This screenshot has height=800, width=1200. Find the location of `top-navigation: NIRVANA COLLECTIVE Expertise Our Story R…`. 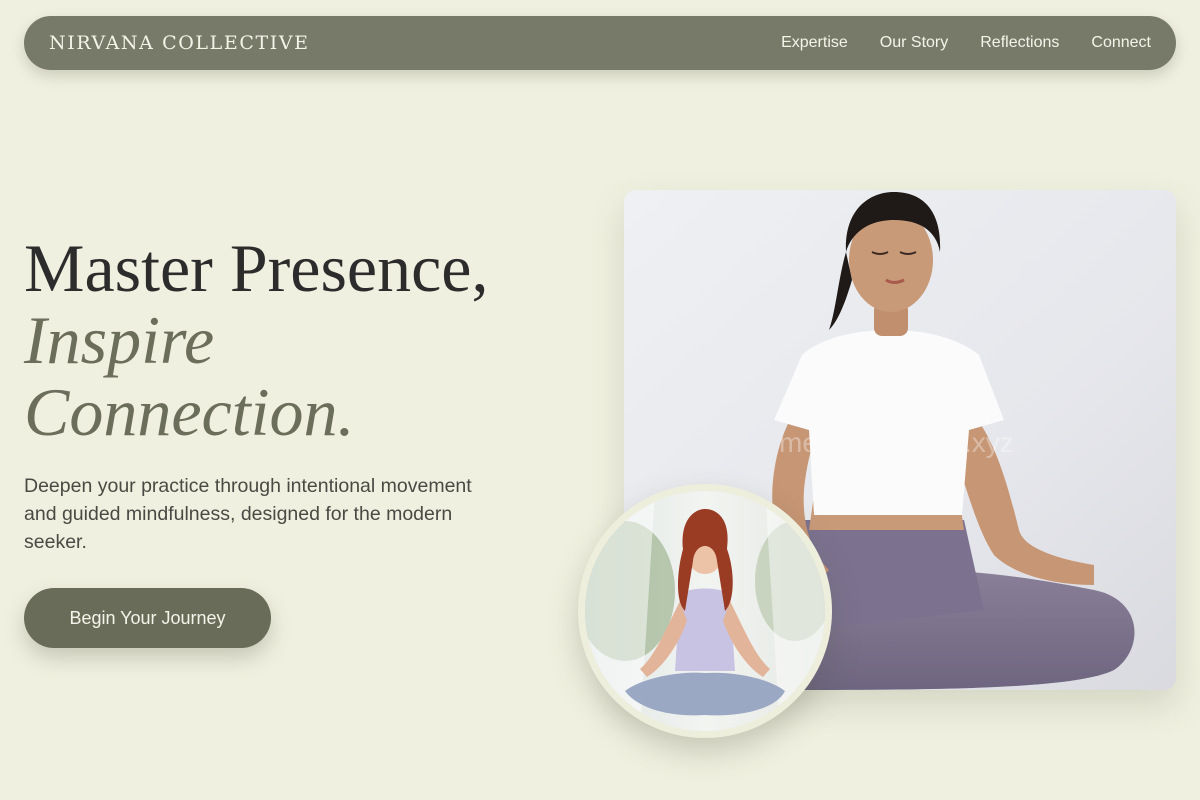

top-navigation: NIRVANA COLLECTIVE Expertise Our Story R… is located at coordinates (600, 43).